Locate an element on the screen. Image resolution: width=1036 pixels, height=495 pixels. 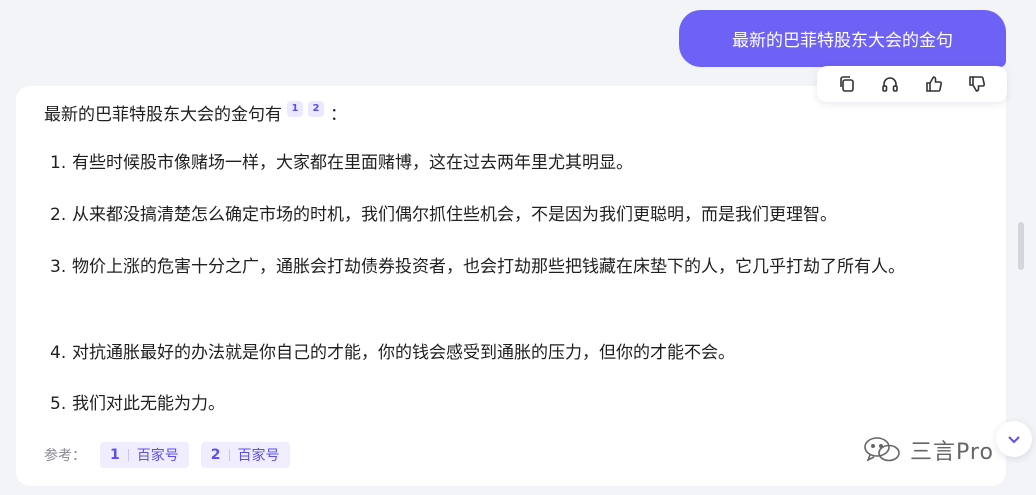
references: 参考： 1 百家号 2 百家号 is located at coordinates (173, 455).